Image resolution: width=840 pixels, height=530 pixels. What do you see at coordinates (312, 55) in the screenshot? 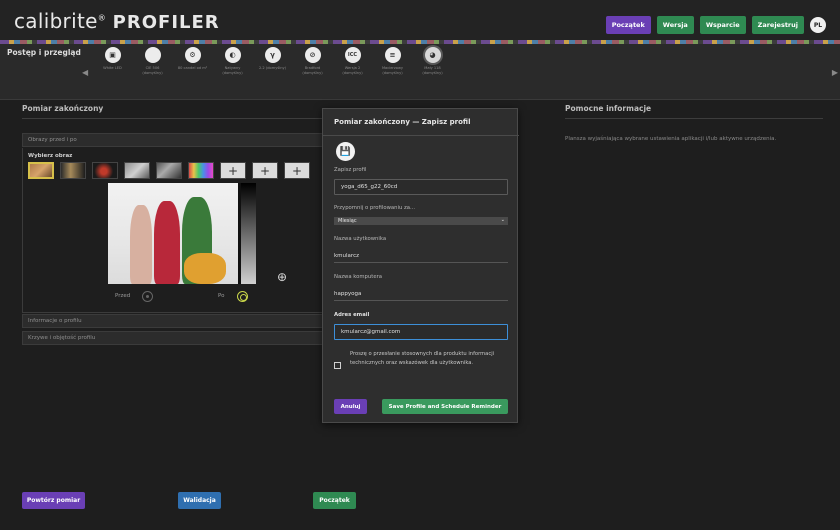
I see `flare-off-icon: ⊘` at bounding box center [312, 55].